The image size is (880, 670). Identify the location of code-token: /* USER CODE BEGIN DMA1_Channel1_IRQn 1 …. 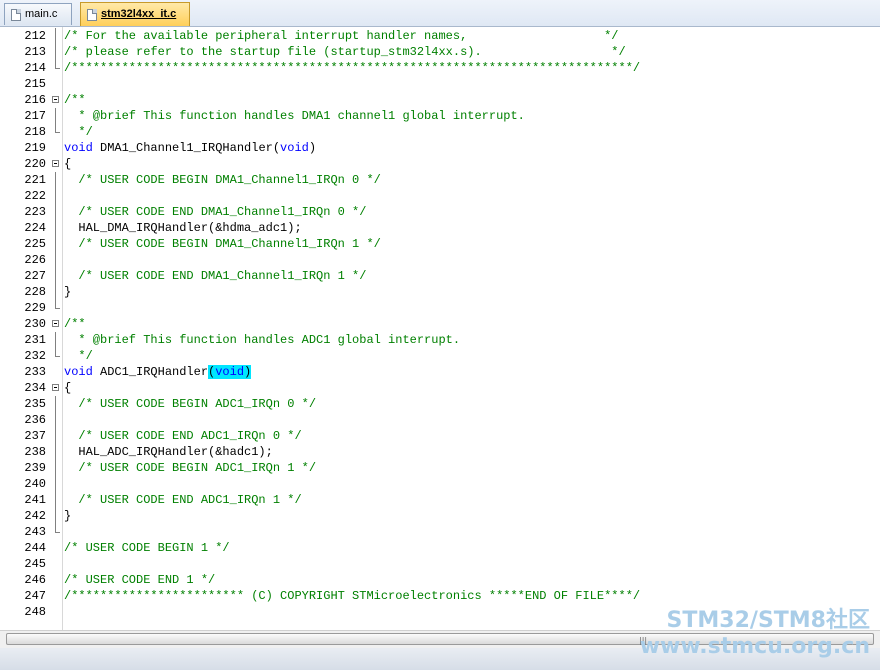
(222, 244).